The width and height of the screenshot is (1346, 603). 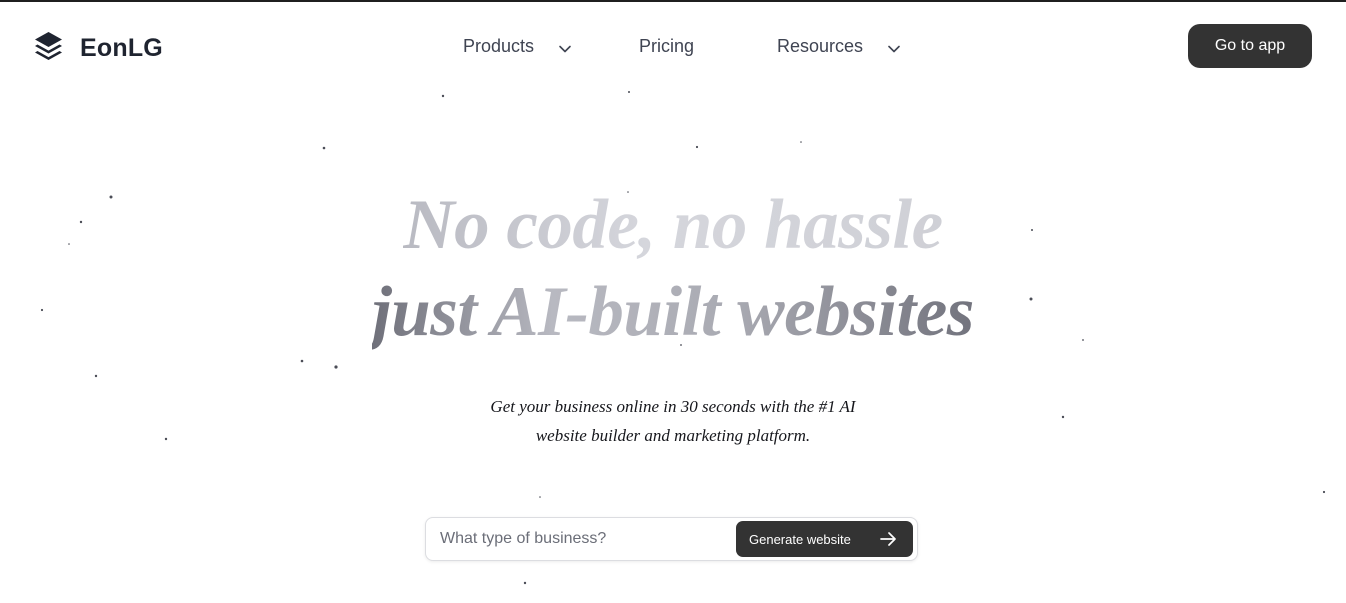 I want to click on hero-title-line1: No code, no hassle, so click(x=673, y=225).